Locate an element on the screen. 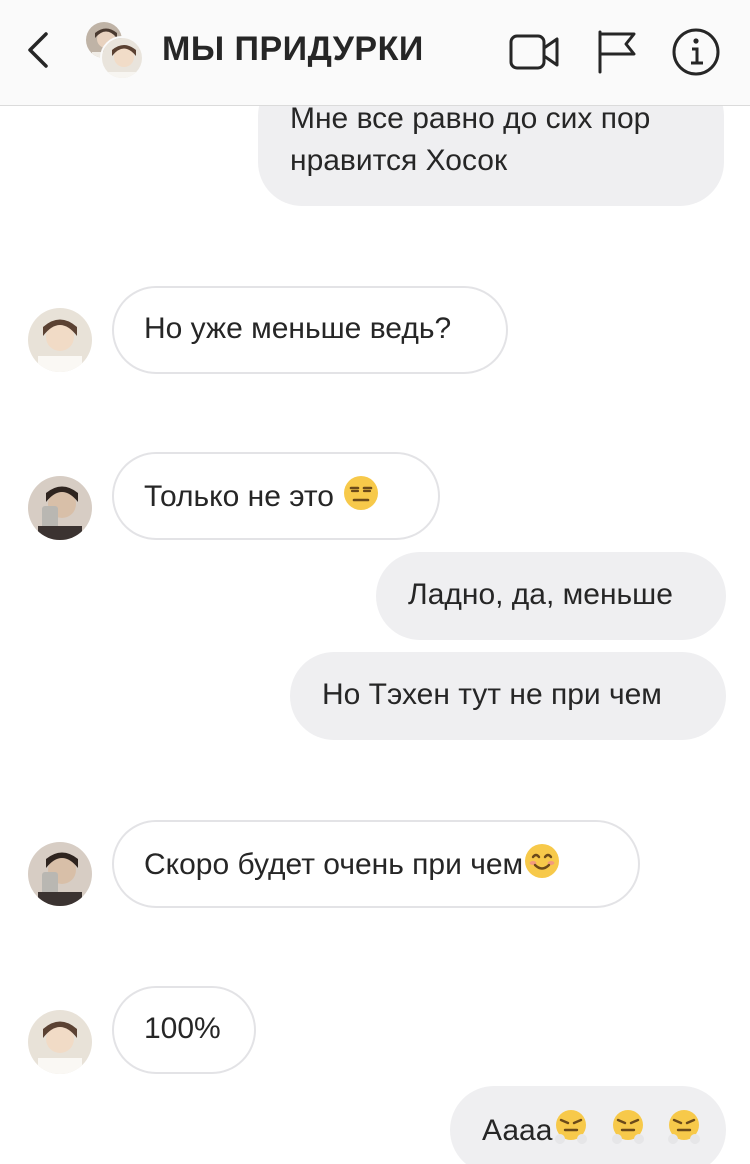 Image resolution: width=750 pixels, height=1164 pixels. report-button is located at coordinates (618, 52).